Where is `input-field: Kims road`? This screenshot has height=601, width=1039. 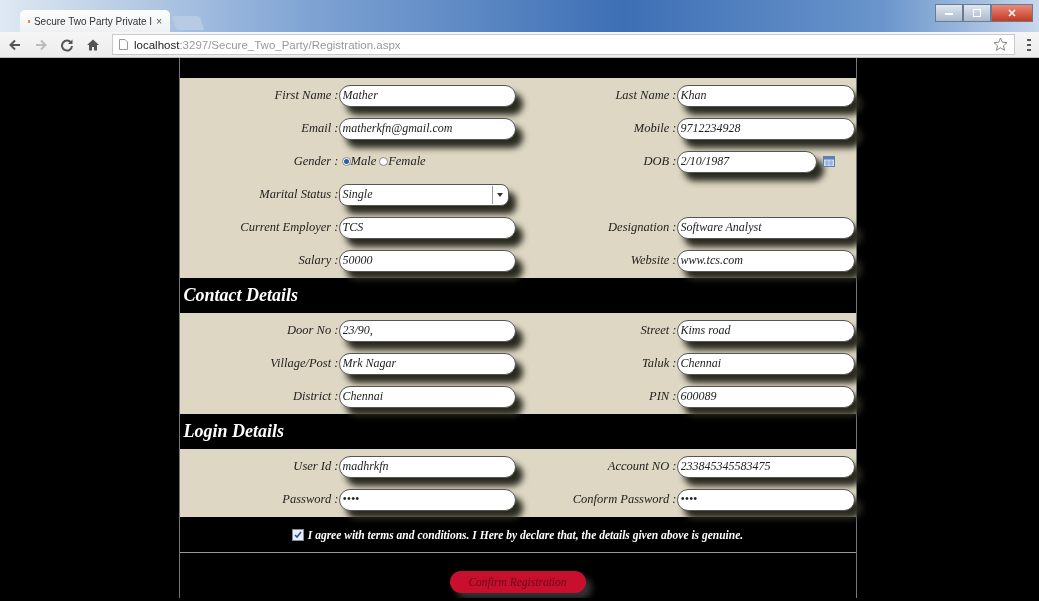
input-field: Kims road is located at coordinates (765, 330).